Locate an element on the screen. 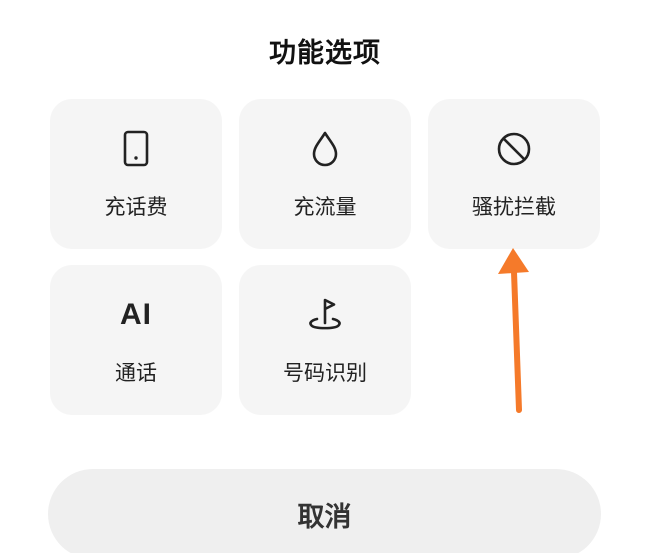  option-label: 号码识别 is located at coordinates (325, 373).